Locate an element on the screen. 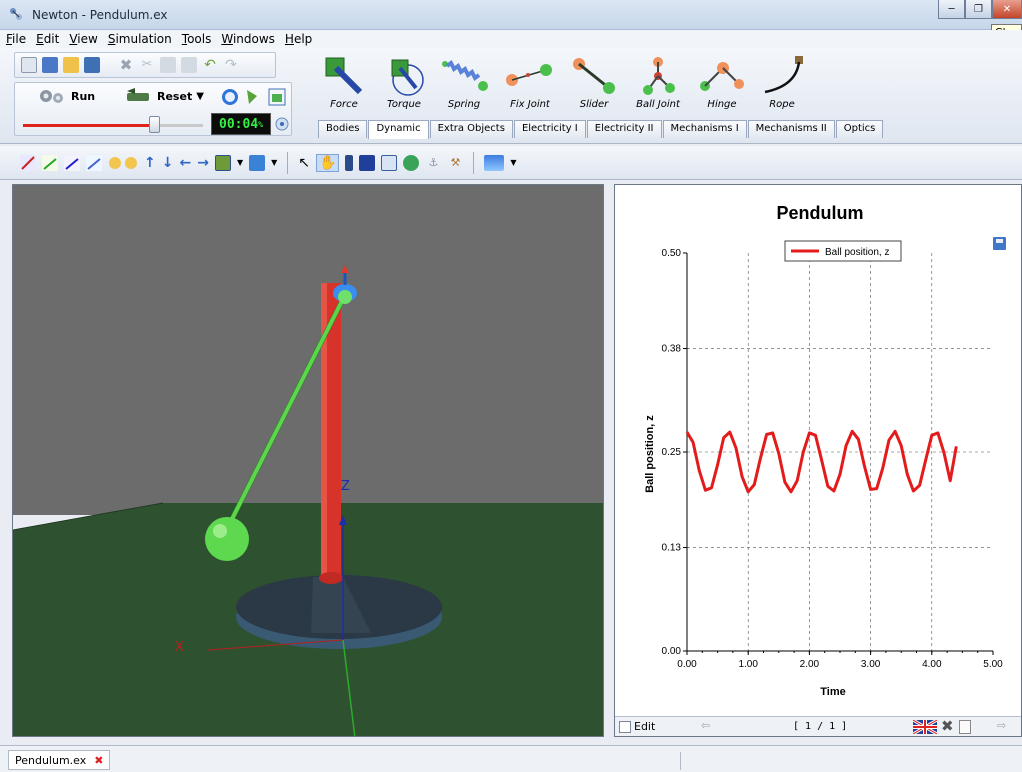 The width and height of the screenshot is (1022, 772). menu-file: File is located at coordinates (16, 39).